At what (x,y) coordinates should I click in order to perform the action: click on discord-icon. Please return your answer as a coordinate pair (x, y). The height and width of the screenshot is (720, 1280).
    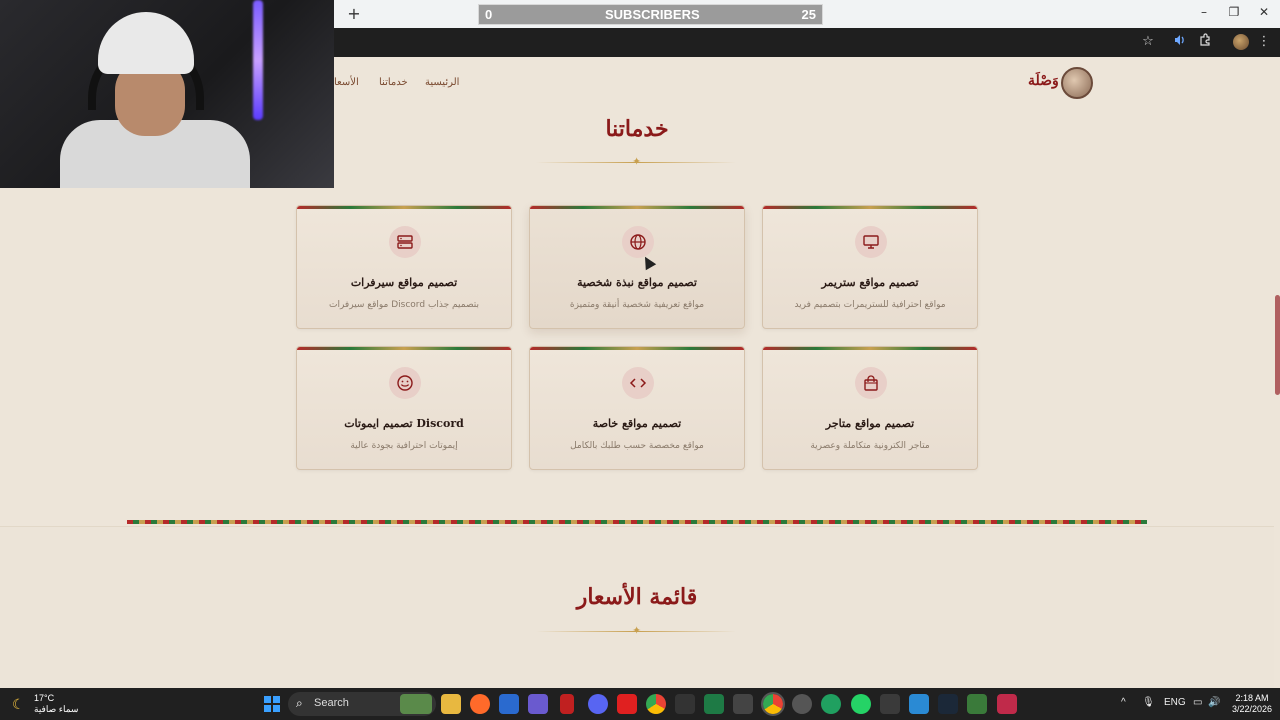
    Looking at the image, I should click on (598, 704).